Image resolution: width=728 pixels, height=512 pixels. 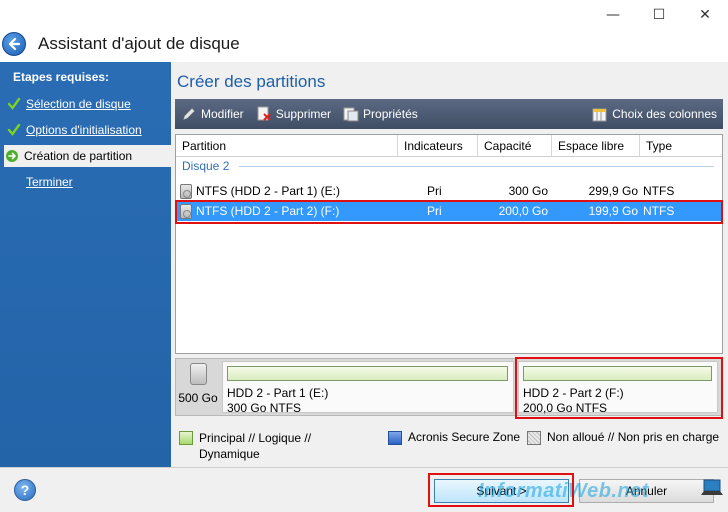 I want to click on properties-label: Propriétés, so click(x=390, y=114).